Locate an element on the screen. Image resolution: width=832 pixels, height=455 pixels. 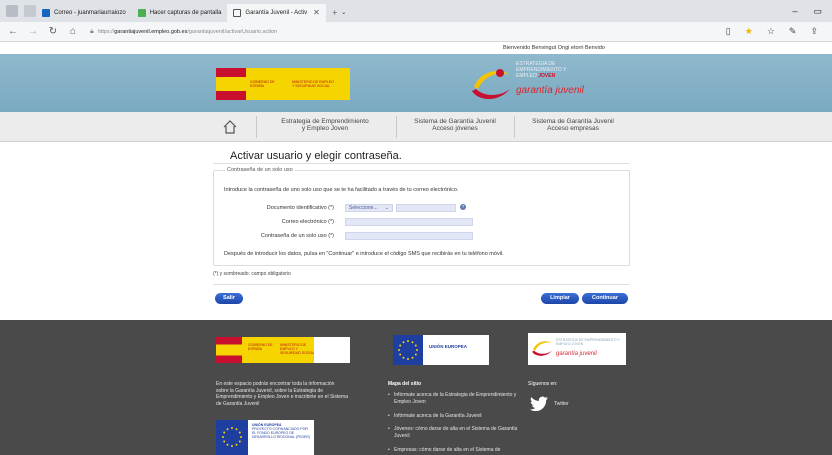
footer-eu-logo: UNIÓN EUROPEA is located at coordinates (441, 350).